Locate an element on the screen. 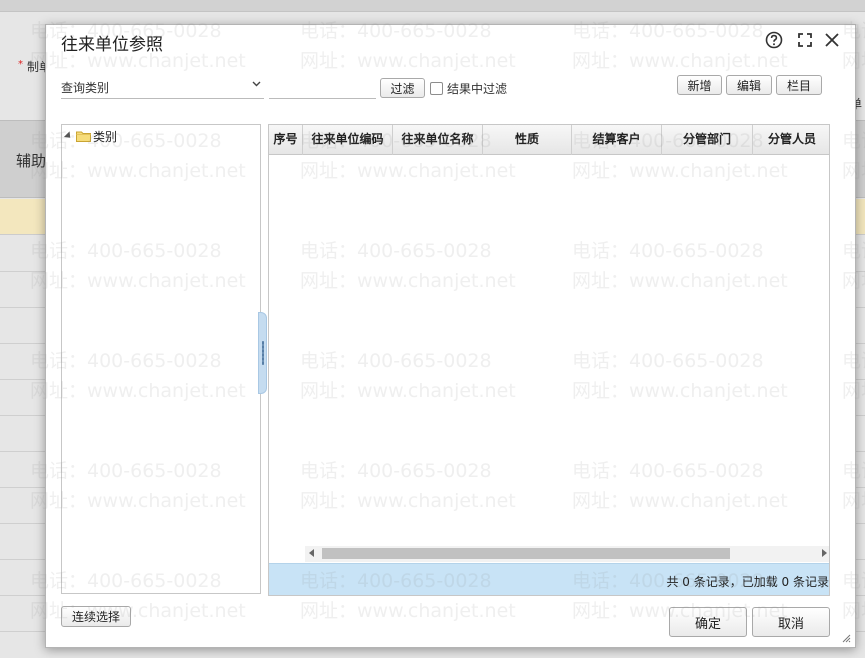  chevron-down-icon is located at coordinates (256, 84).